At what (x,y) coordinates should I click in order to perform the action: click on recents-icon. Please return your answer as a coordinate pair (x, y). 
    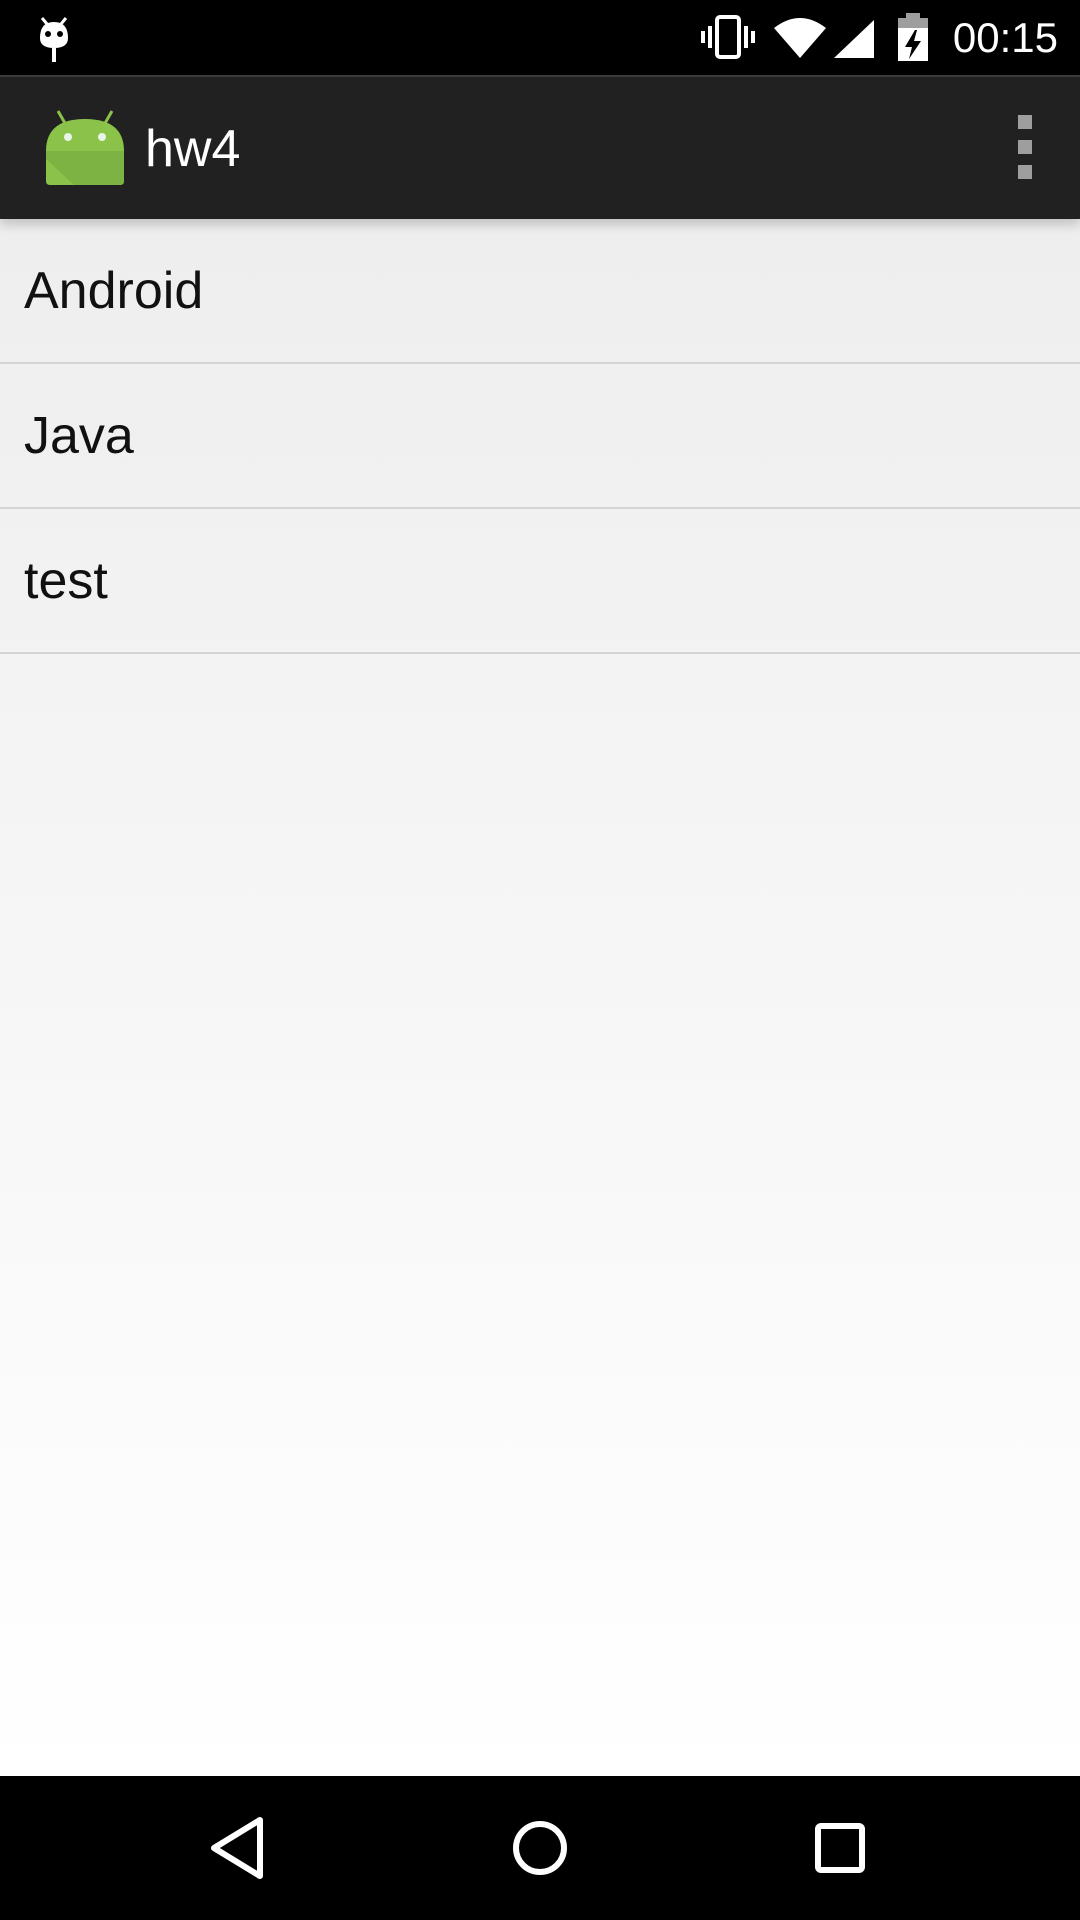
    Looking at the image, I should click on (840, 1848).